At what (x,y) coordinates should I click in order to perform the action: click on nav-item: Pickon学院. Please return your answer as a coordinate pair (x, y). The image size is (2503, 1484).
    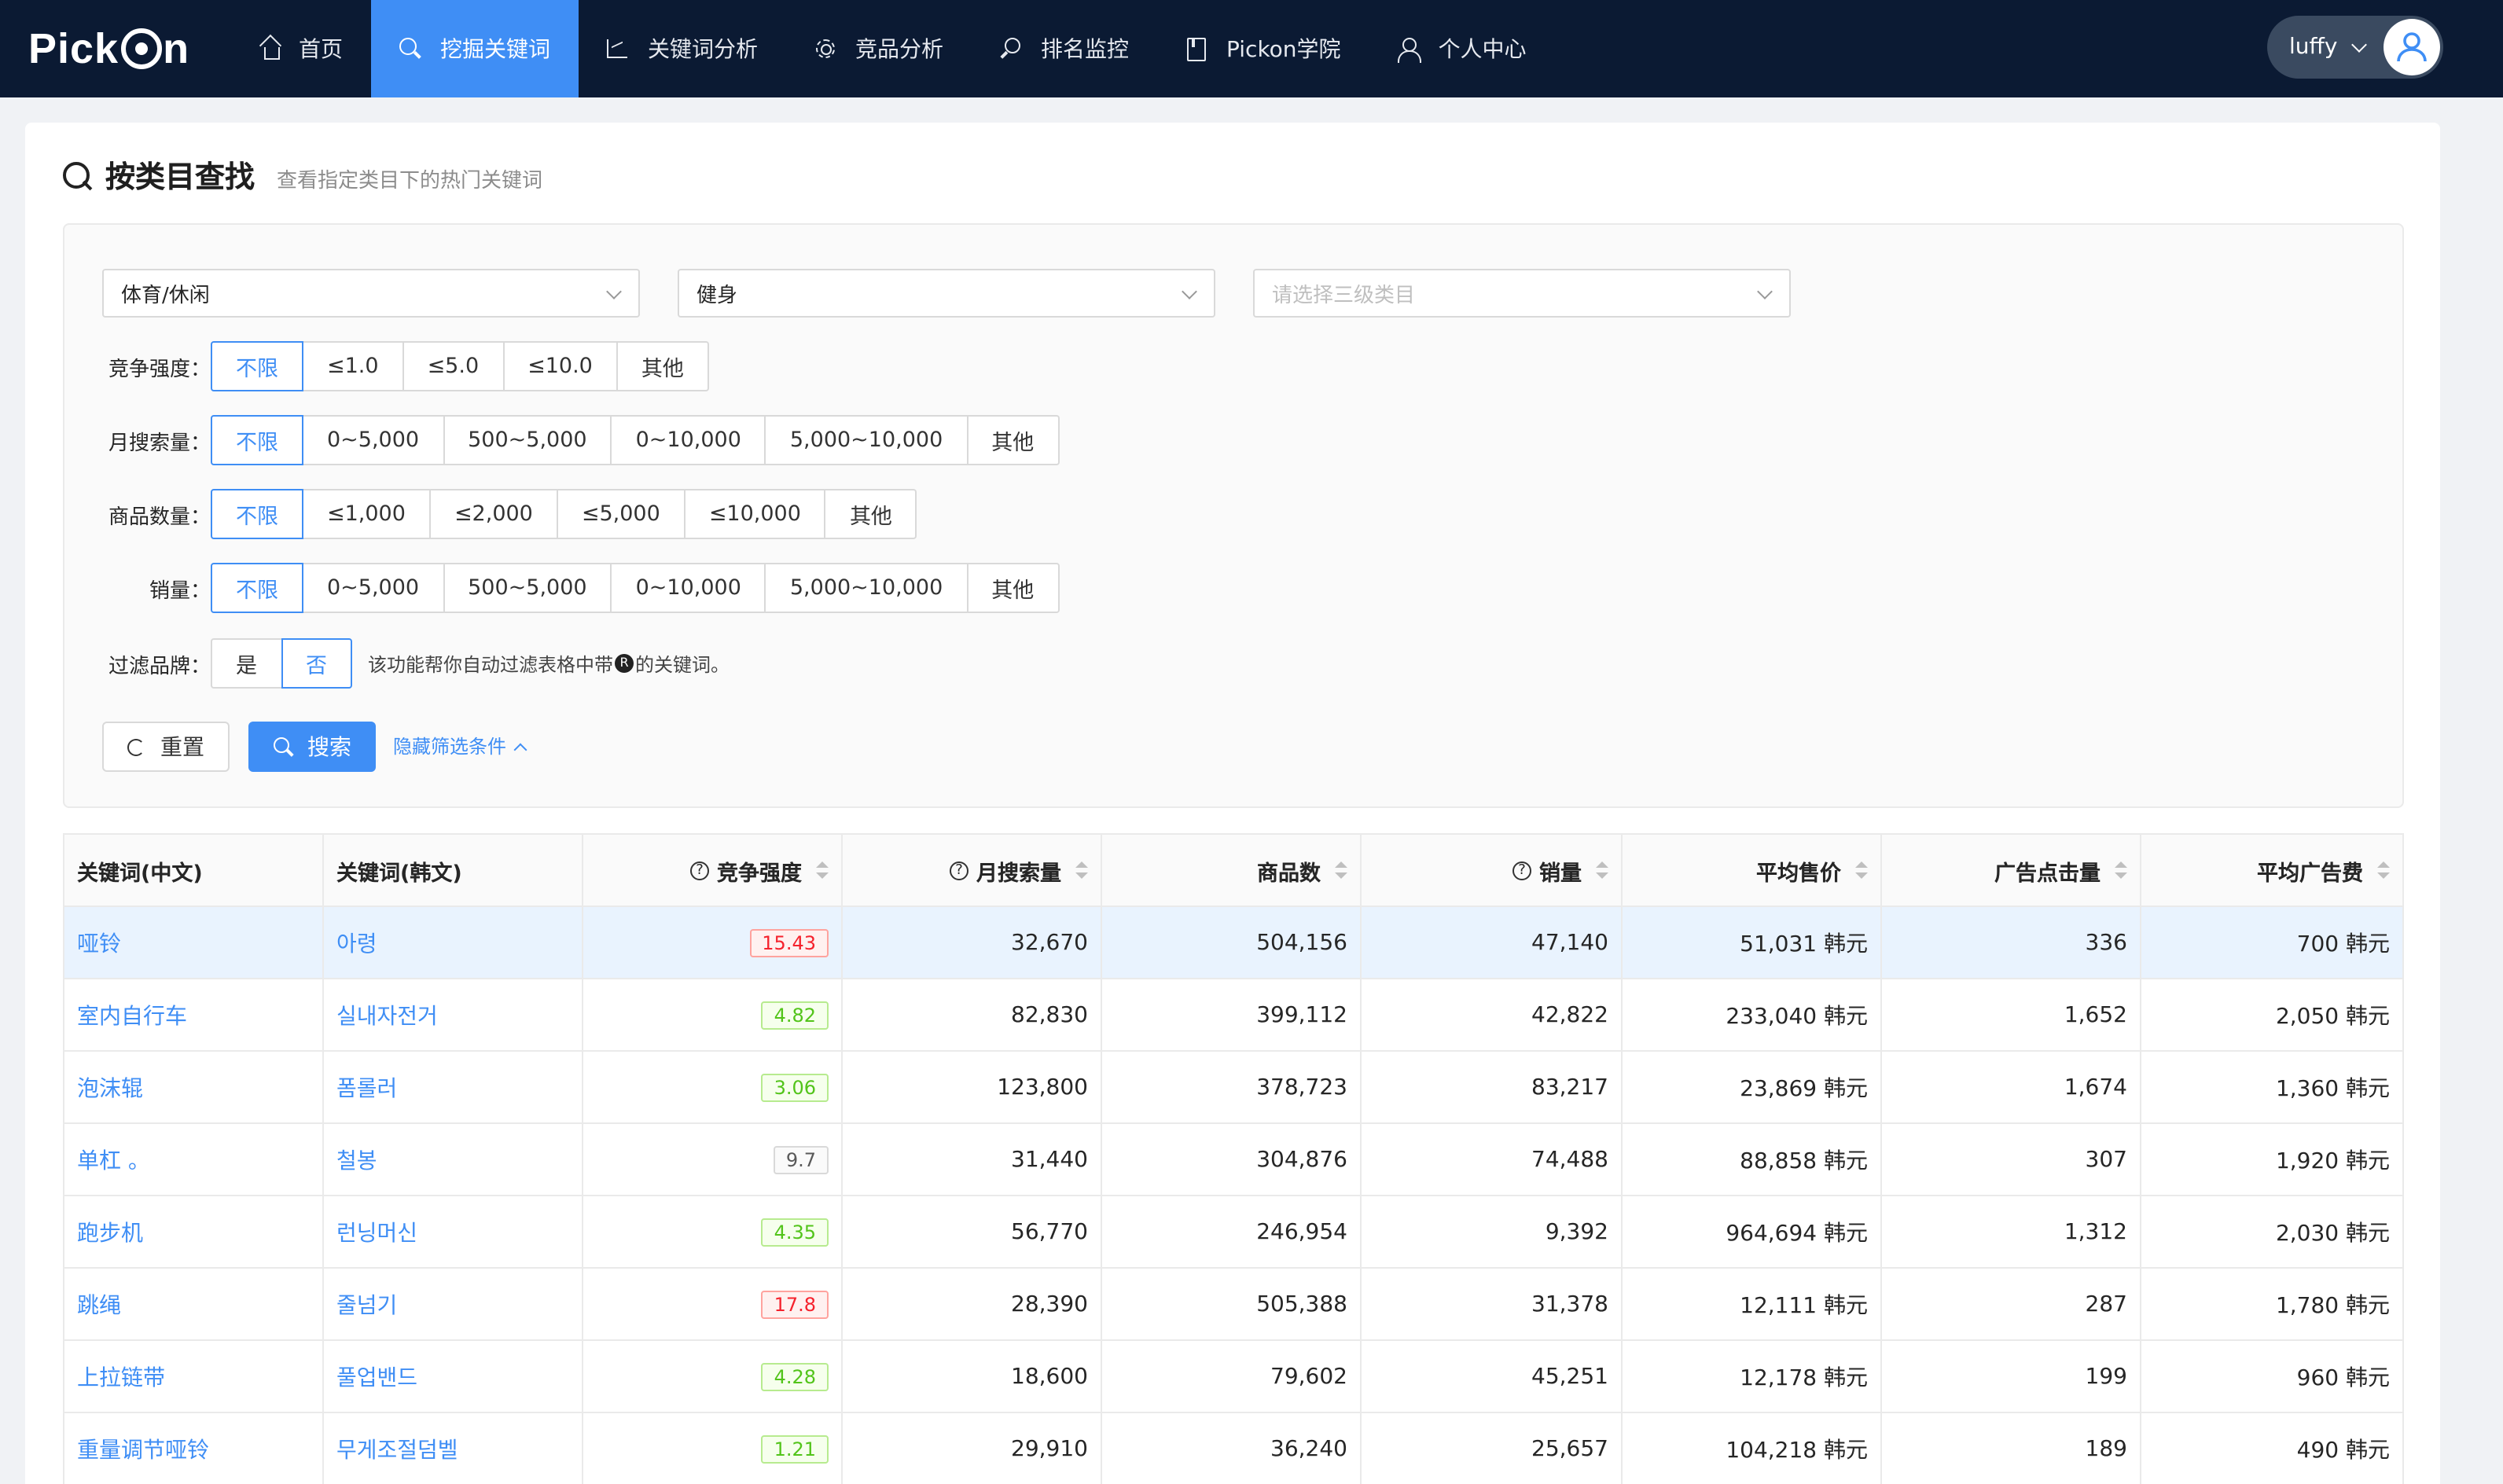
    Looking at the image, I should click on (1263, 48).